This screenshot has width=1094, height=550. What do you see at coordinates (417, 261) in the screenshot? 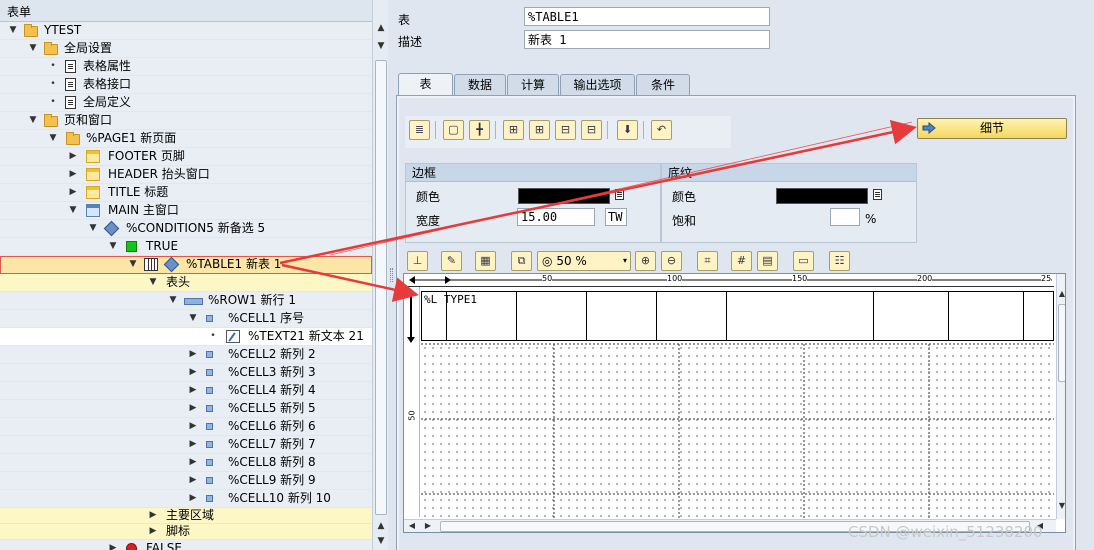
I see `pin-icon: ⊥` at bounding box center [417, 261].